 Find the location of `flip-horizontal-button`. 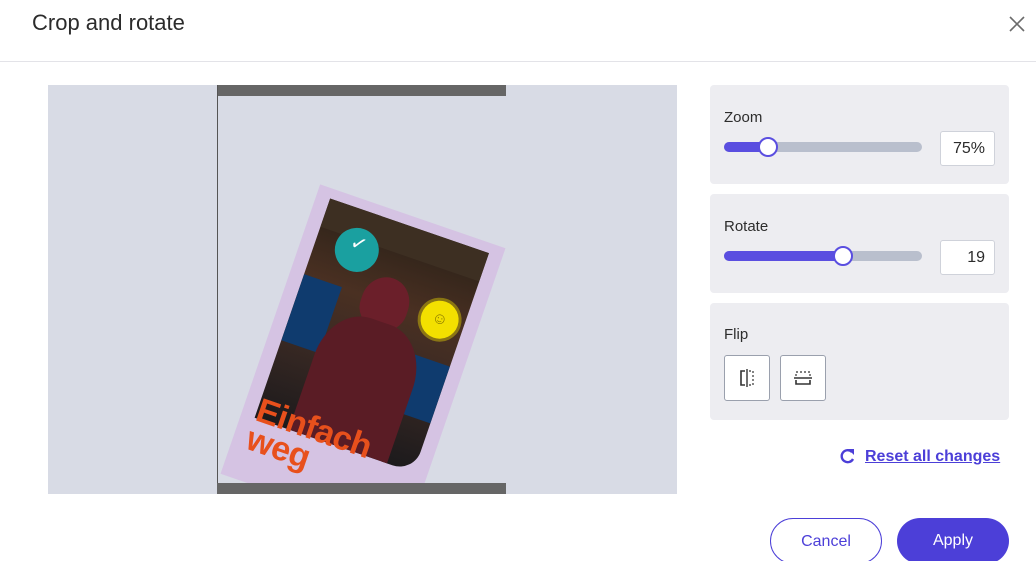

flip-horizontal-button is located at coordinates (747, 378).